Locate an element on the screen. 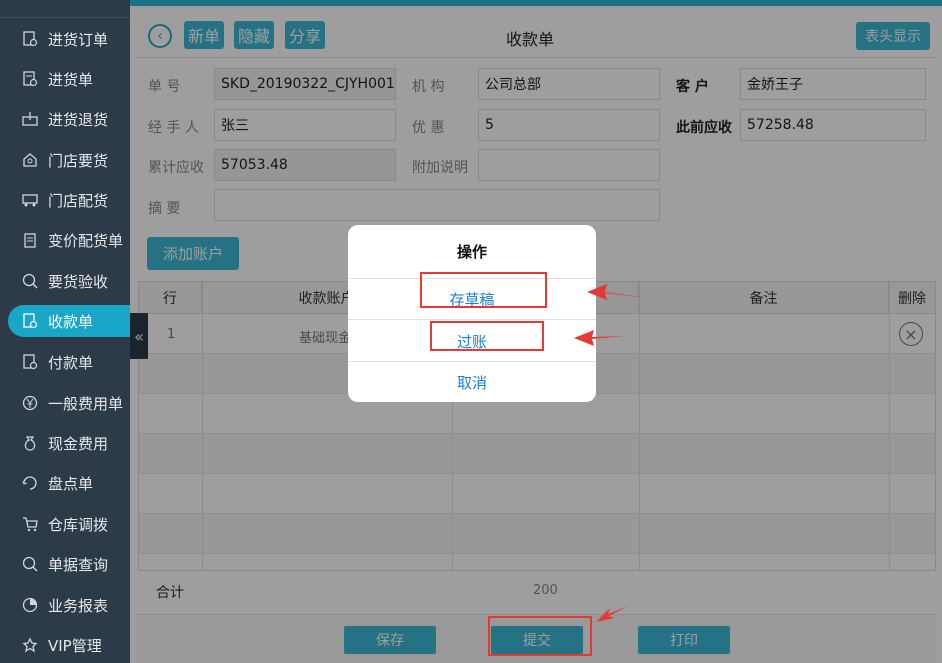  yen-icon is located at coordinates (30, 403).